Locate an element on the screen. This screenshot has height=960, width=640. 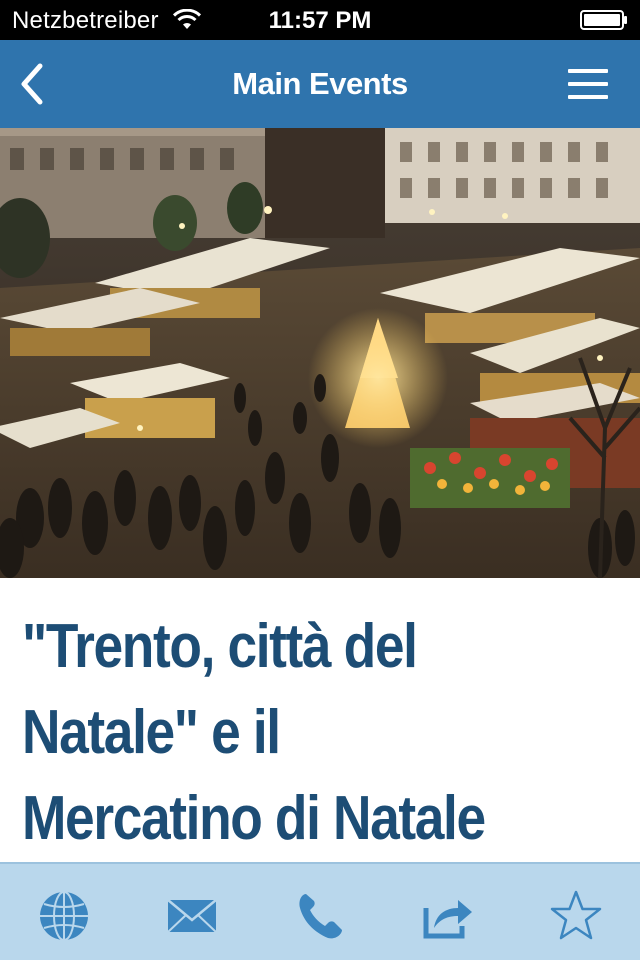
share-icon is located at coordinates (448, 916).